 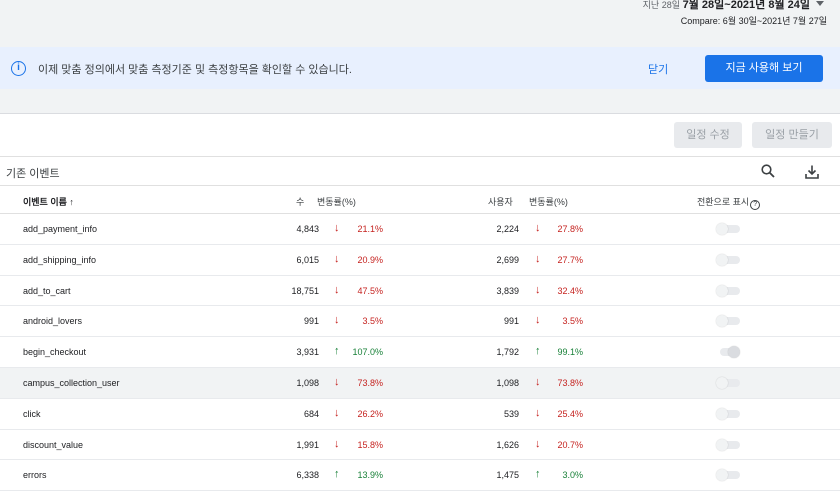 I want to click on banner-text: 이제 맞춤 정의에서 맞춤 측정기준 및 측정항목을 확인할 수 있습니다., so click(x=195, y=70).